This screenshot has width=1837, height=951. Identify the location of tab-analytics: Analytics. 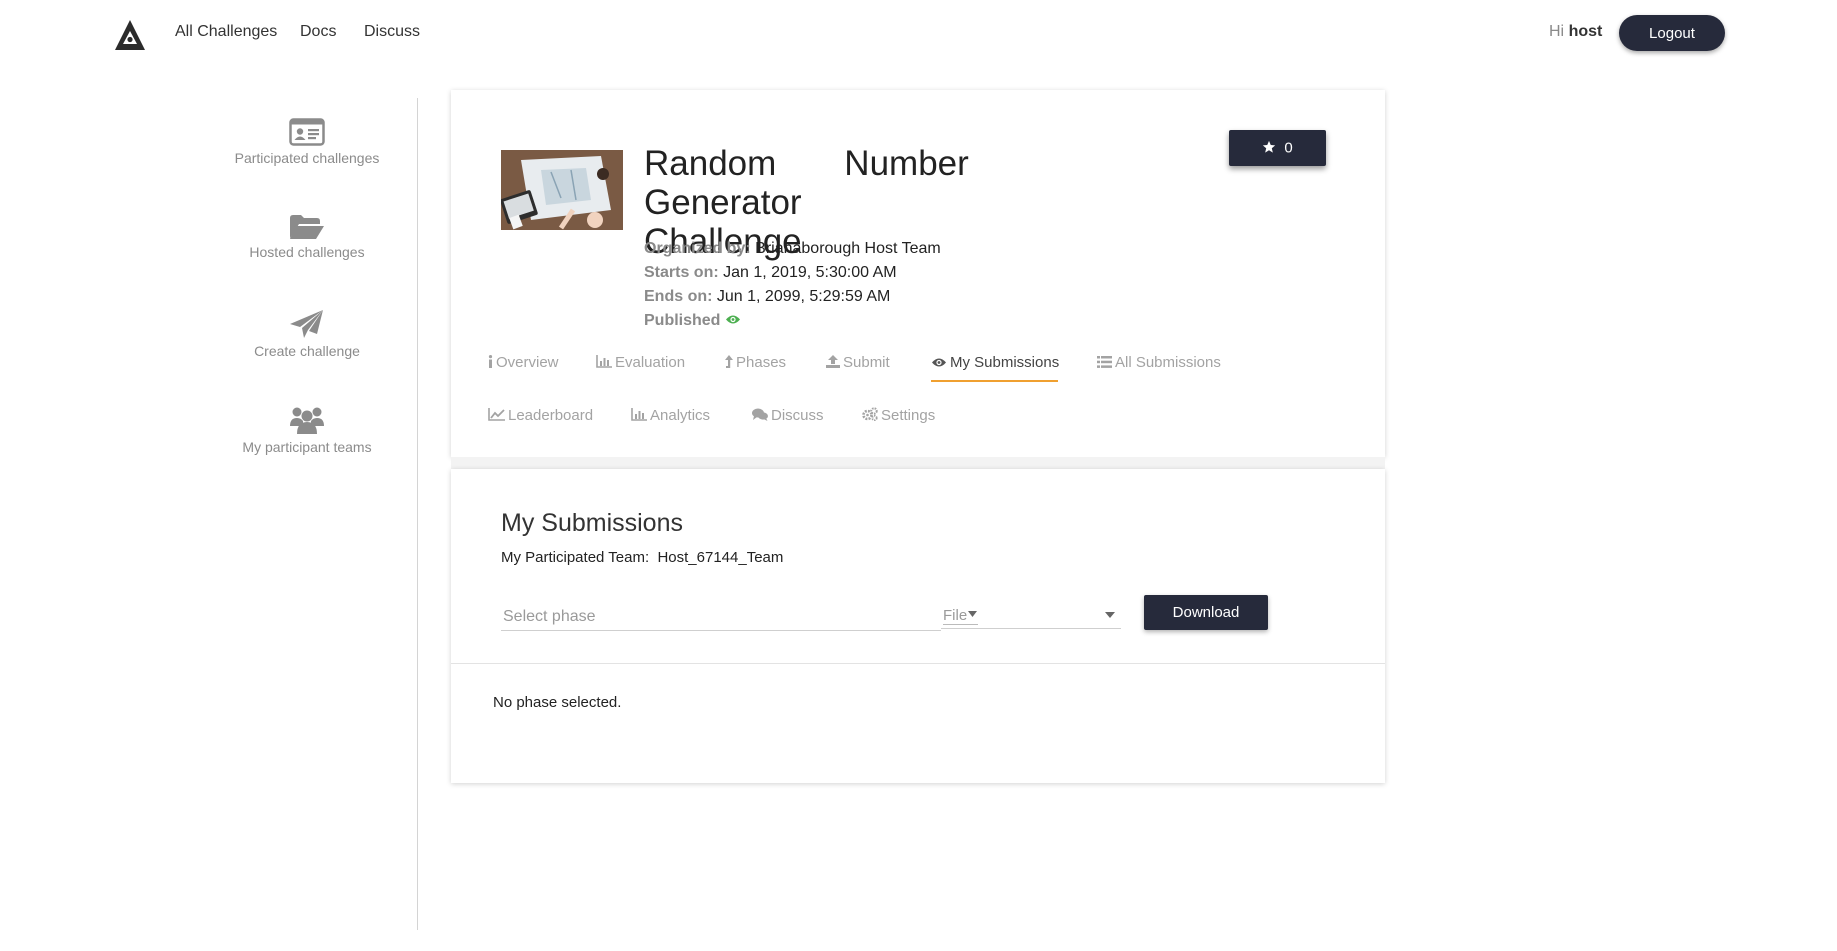
(670, 415).